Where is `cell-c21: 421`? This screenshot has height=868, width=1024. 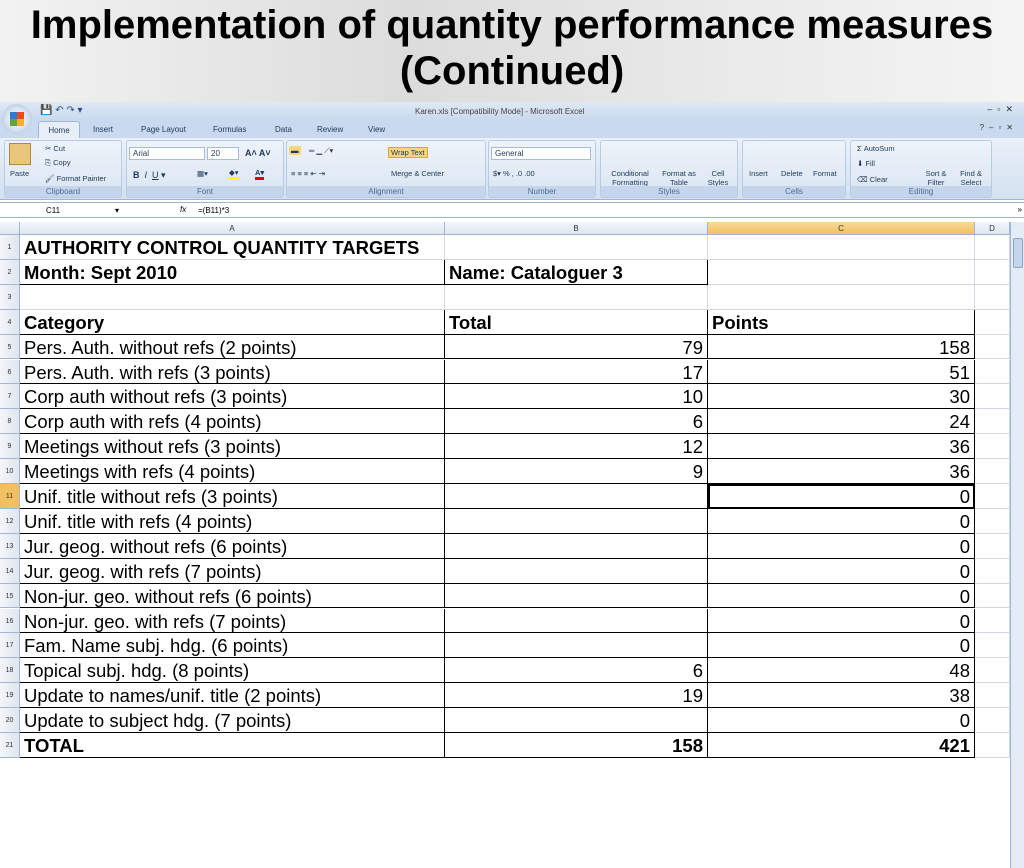 cell-c21: 421 is located at coordinates (841, 745).